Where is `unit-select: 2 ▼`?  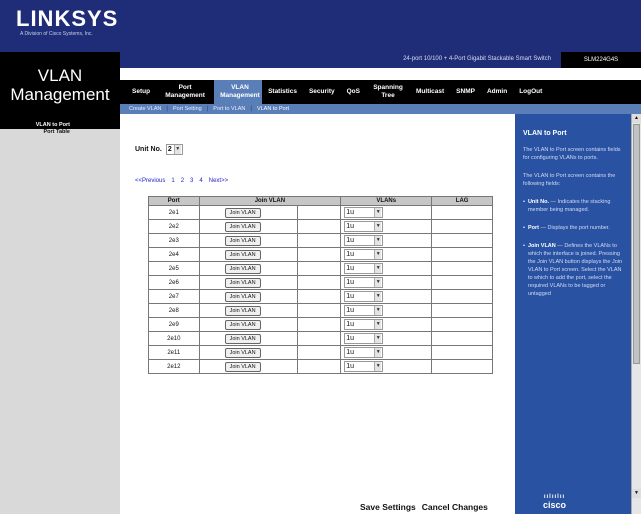 unit-select: 2 ▼ is located at coordinates (174, 149).